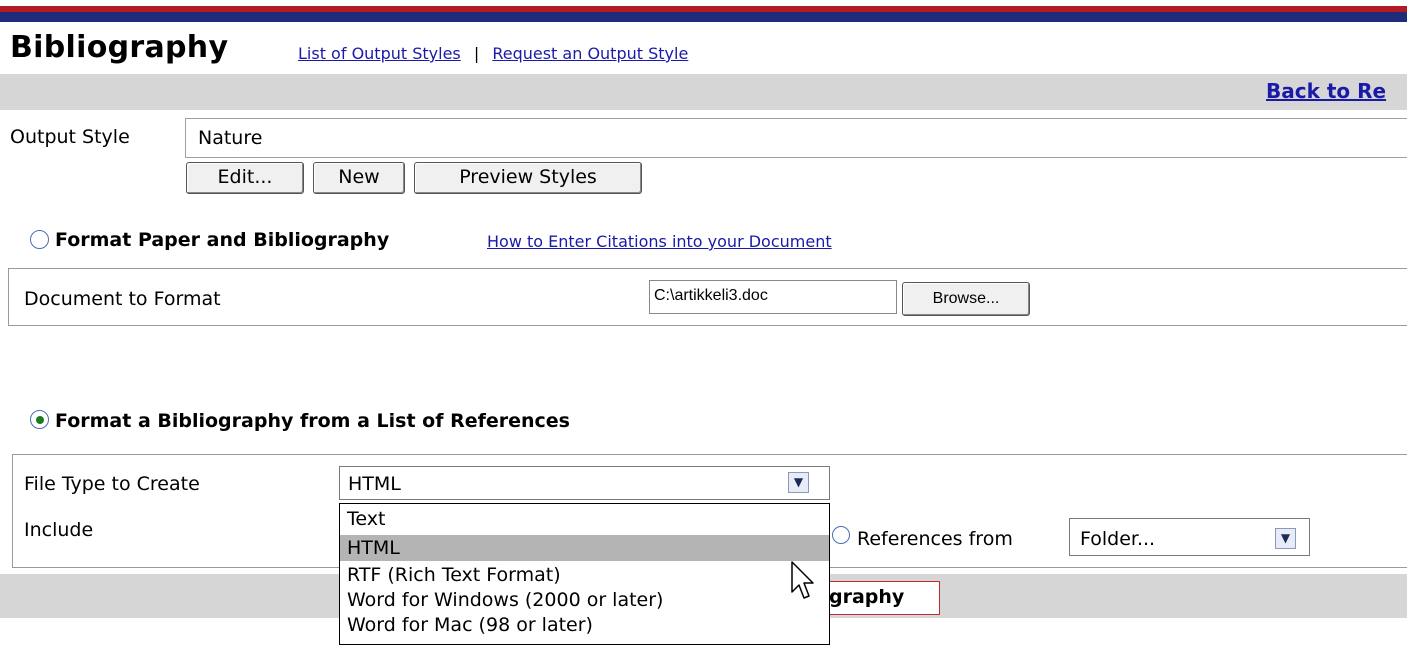 The image size is (1407, 645). What do you see at coordinates (359, 178) in the screenshot?
I see `new-button: New` at bounding box center [359, 178].